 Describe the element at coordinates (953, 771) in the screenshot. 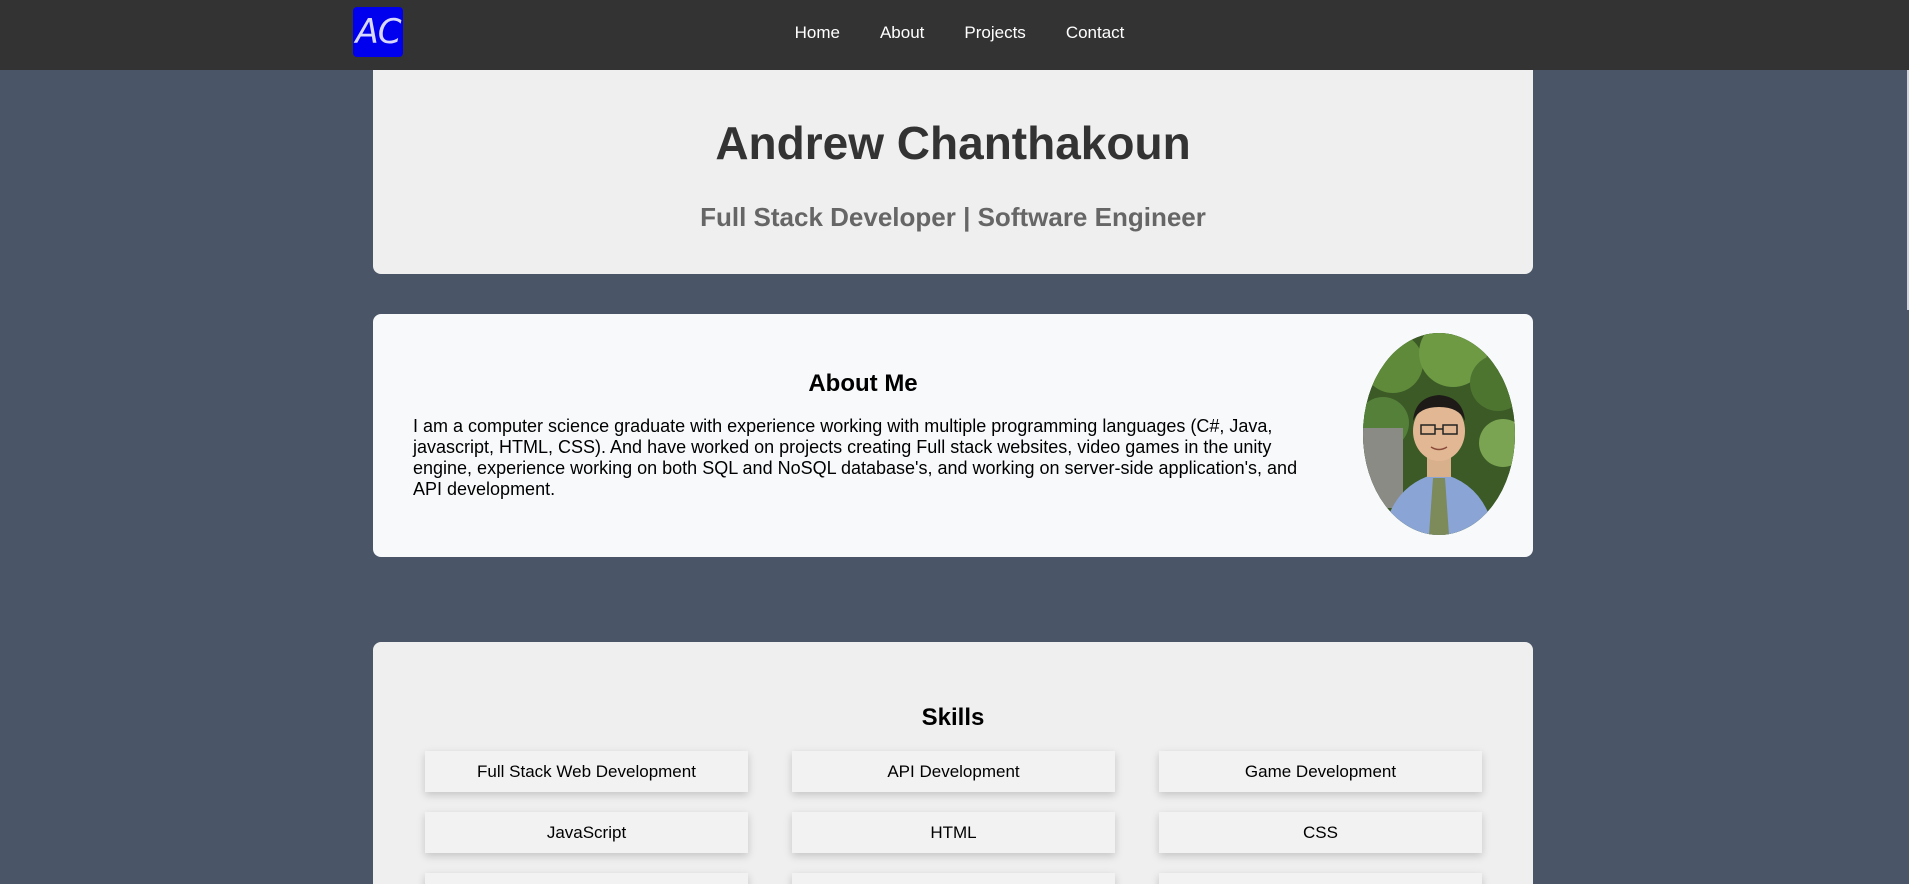

I see `skill-card: API Development` at that location.